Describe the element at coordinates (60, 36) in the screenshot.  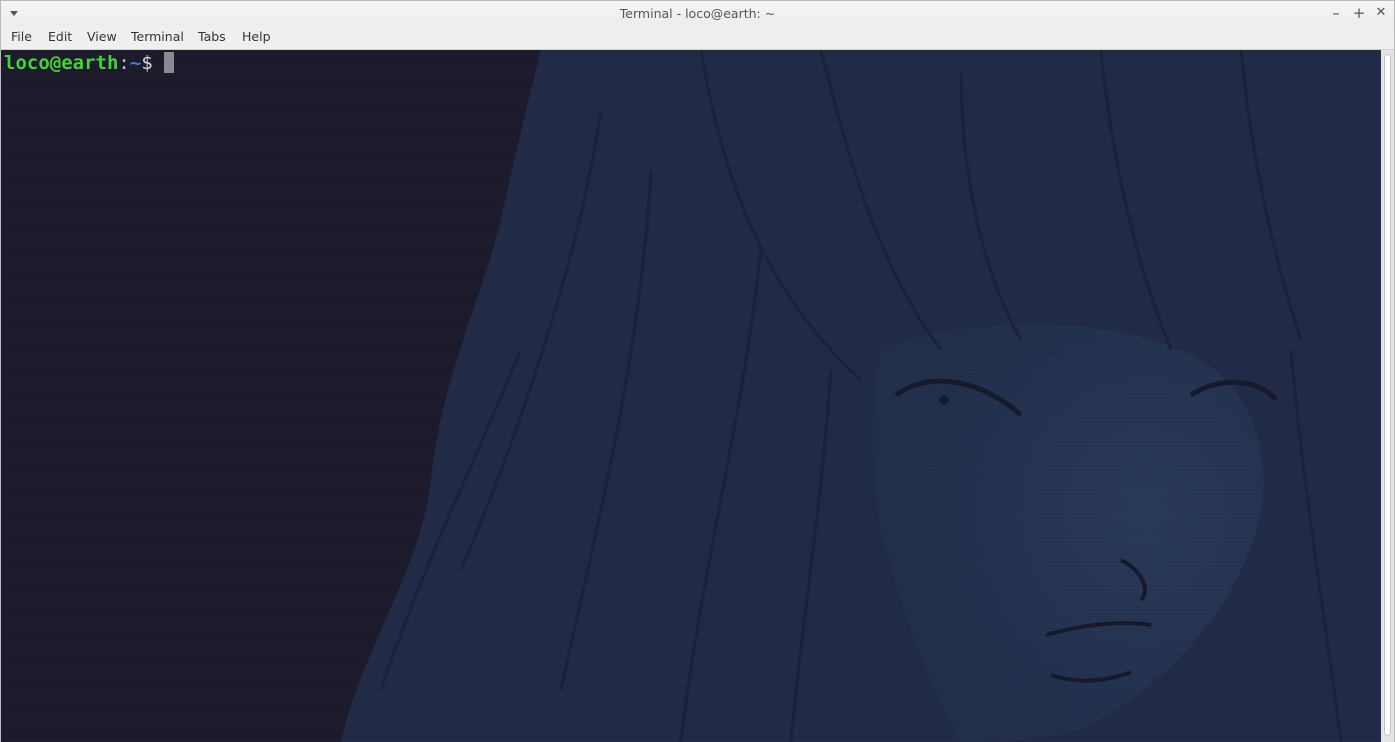
I see `menu-edit: Edit` at that location.